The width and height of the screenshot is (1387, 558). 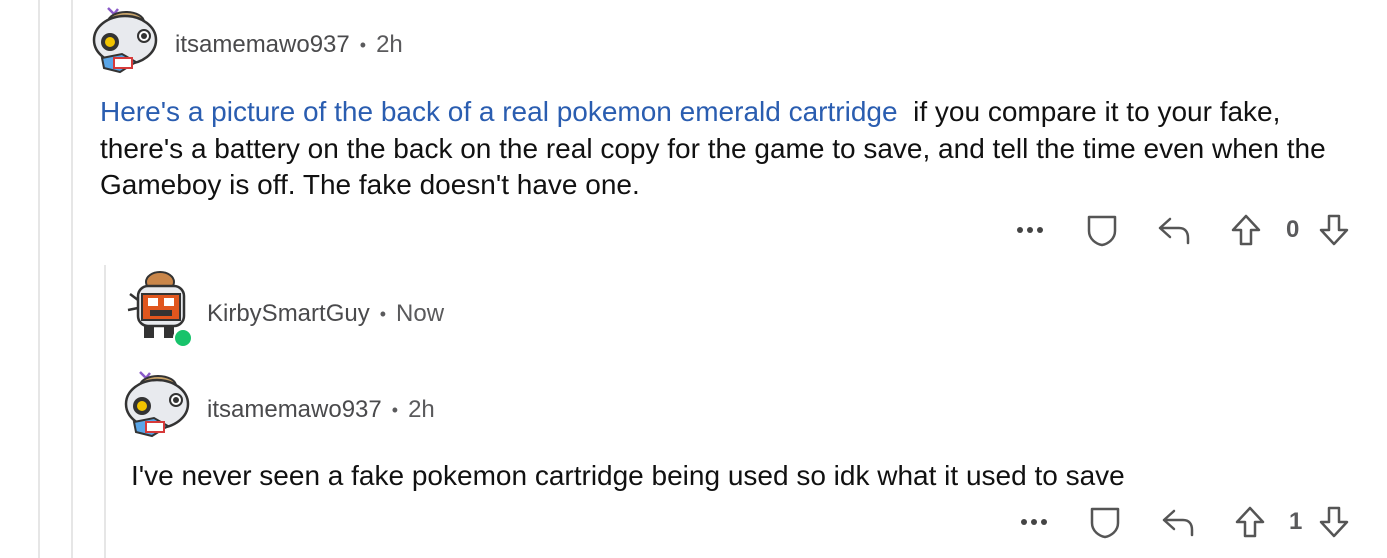 I want to click on online-status-indicator, so click(x=183, y=338).